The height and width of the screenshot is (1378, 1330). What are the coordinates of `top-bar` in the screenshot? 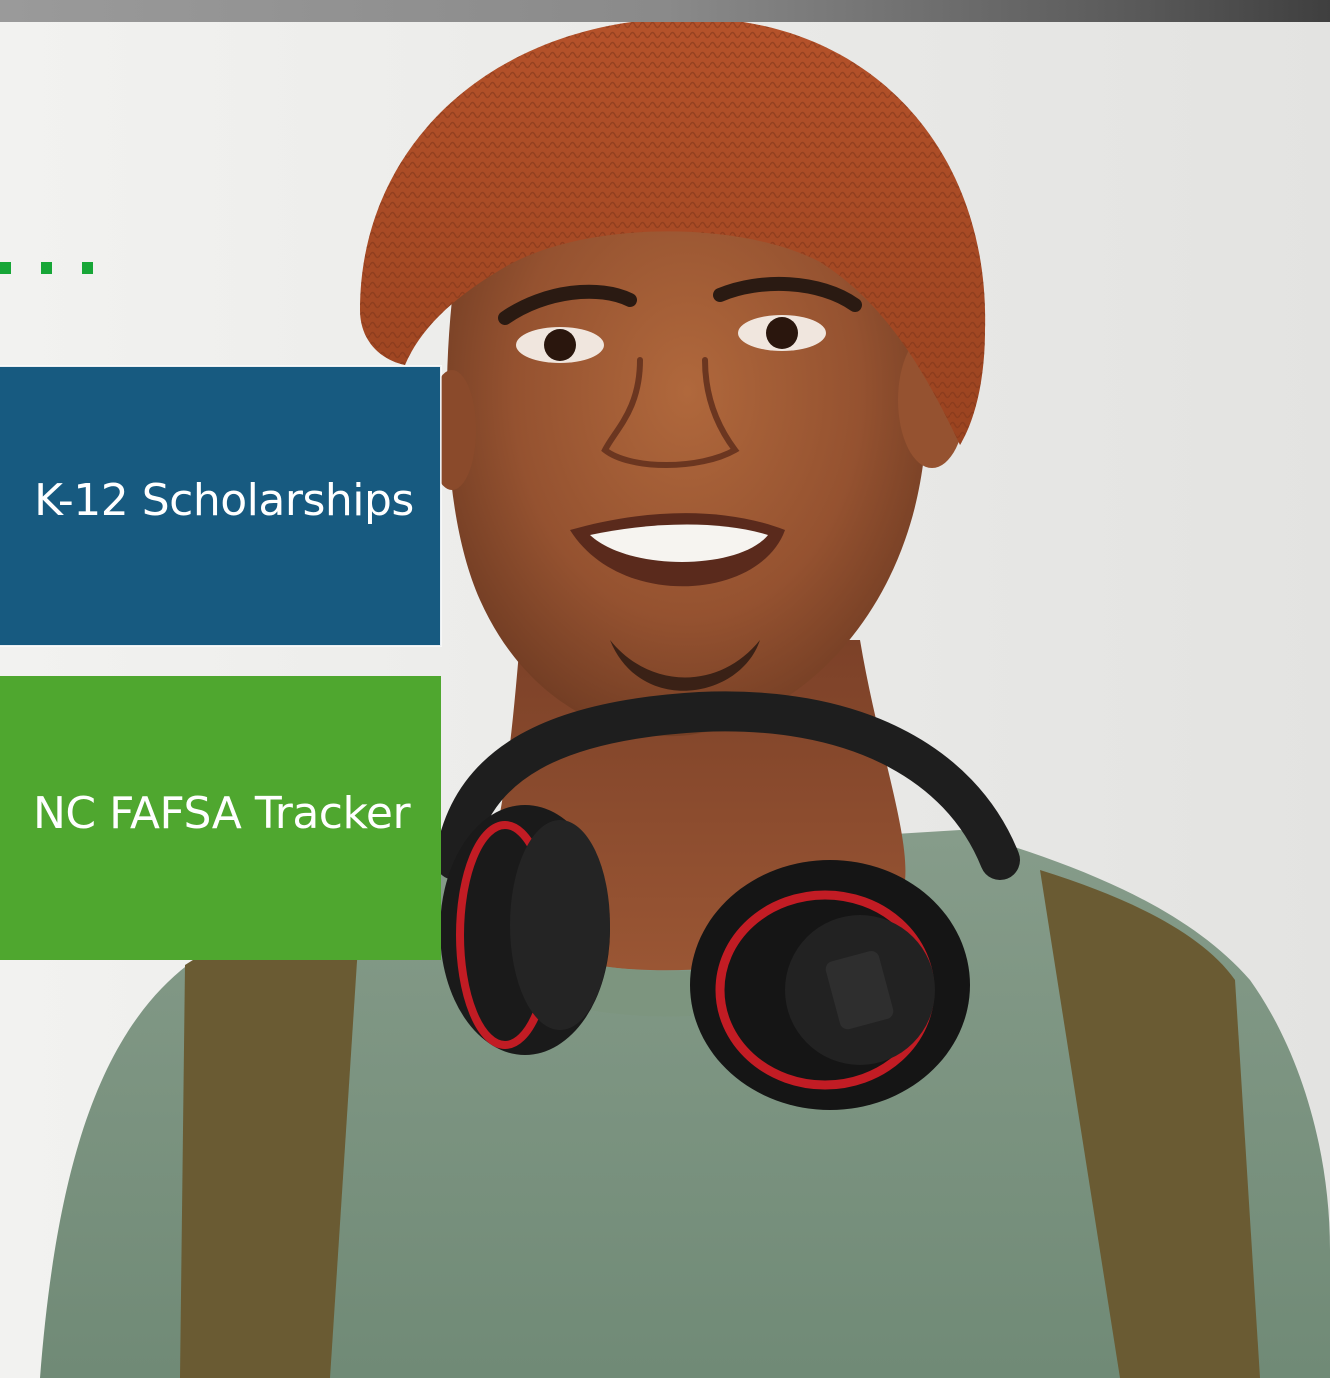 It's located at (665, 11).